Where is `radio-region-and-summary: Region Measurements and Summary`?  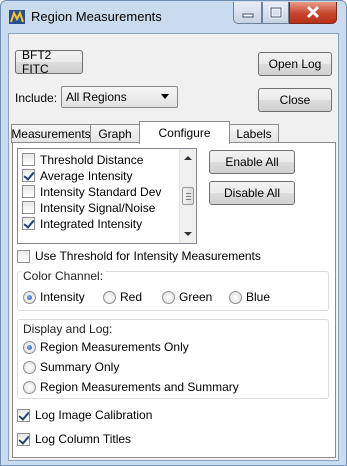 radio-region-and-summary: Region Measurements and Summary is located at coordinates (131, 387).